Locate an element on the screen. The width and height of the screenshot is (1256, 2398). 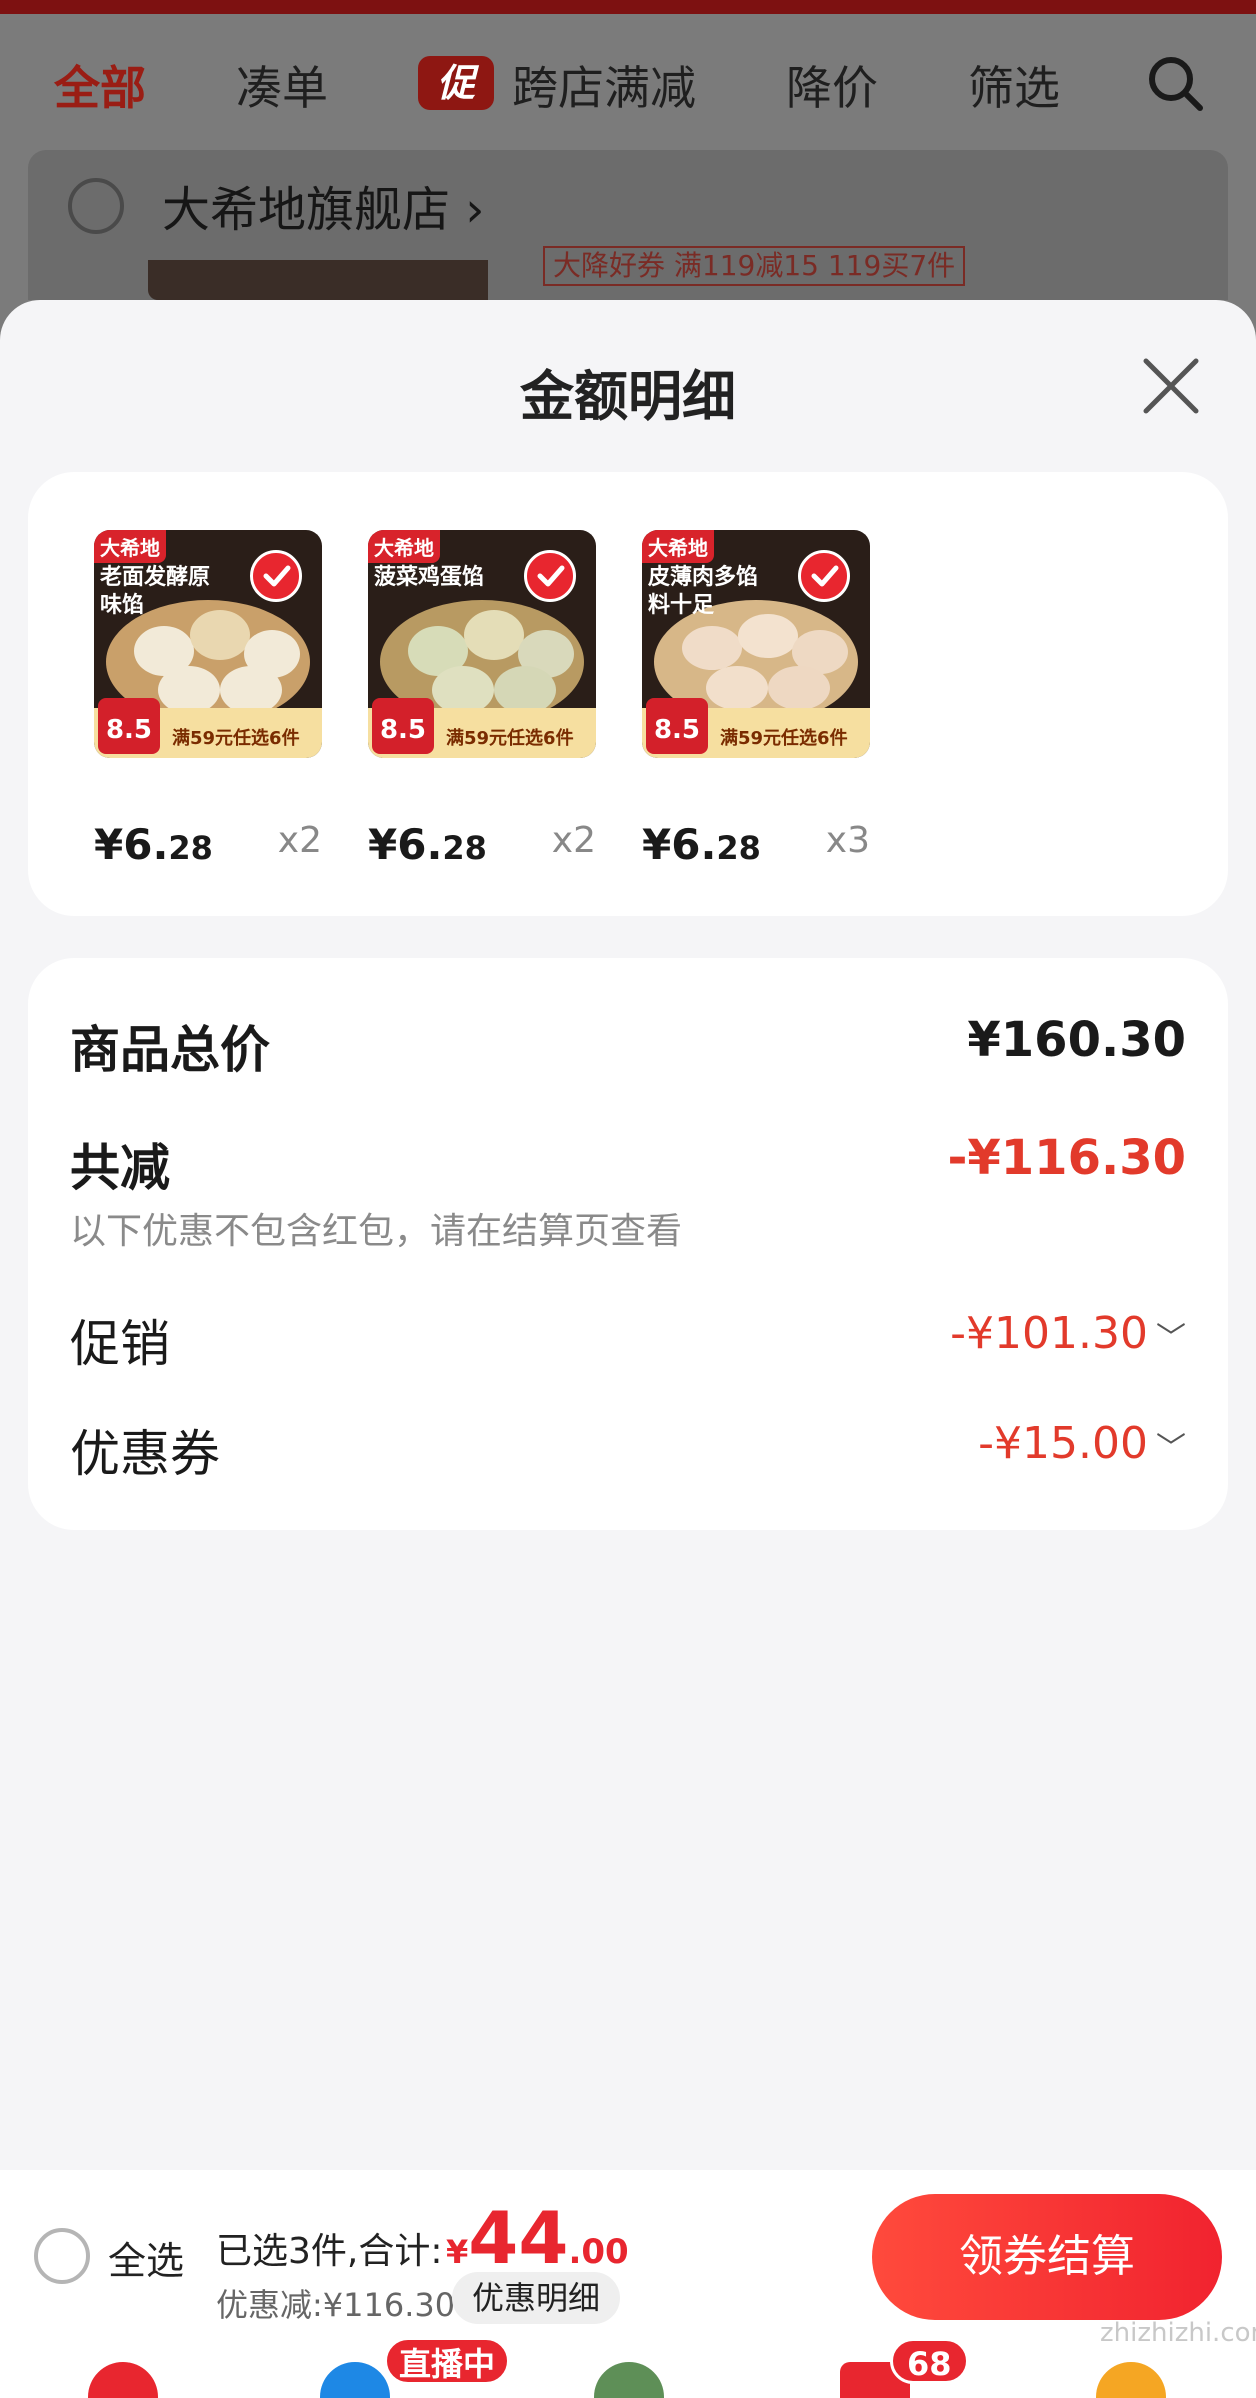
promo-badge: 促 is located at coordinates (456, 83).